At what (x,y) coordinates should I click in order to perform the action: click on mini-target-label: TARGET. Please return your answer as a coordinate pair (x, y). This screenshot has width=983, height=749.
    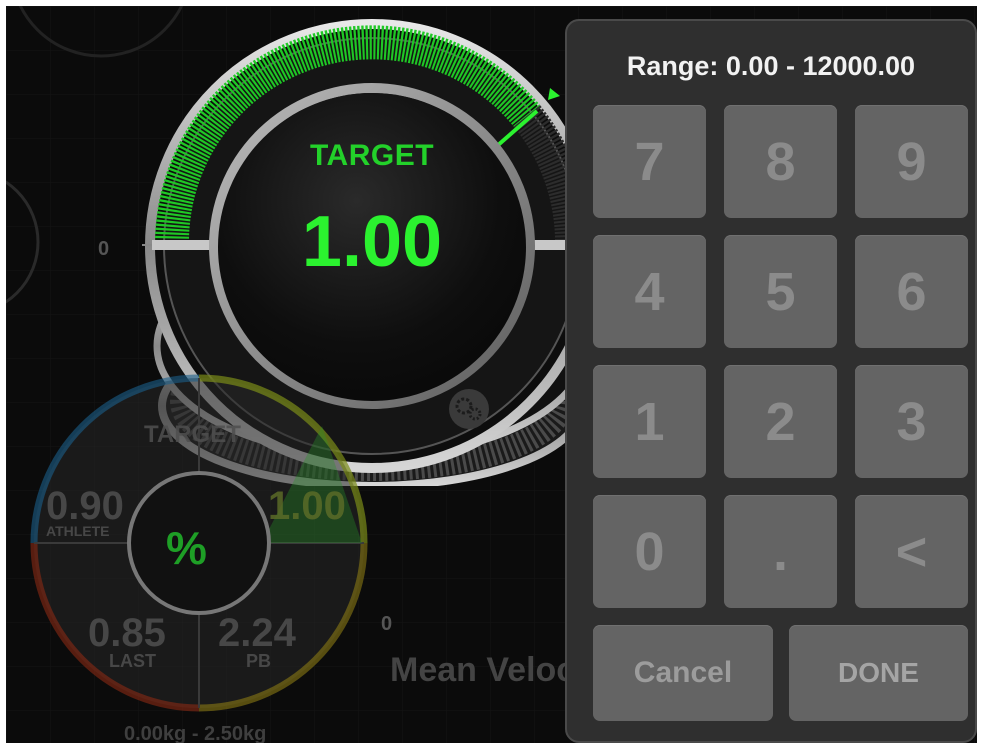
    Looking at the image, I should click on (192, 434).